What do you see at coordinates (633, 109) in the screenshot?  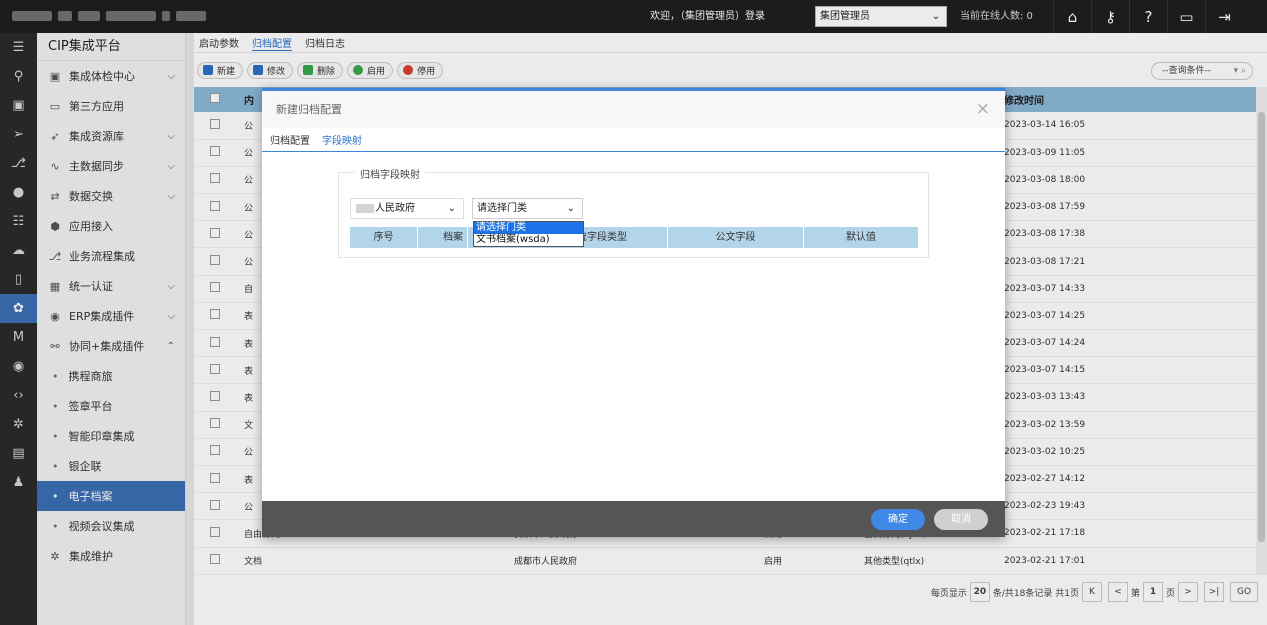 I see `dialog-header: 新建归档配置 ×` at bounding box center [633, 109].